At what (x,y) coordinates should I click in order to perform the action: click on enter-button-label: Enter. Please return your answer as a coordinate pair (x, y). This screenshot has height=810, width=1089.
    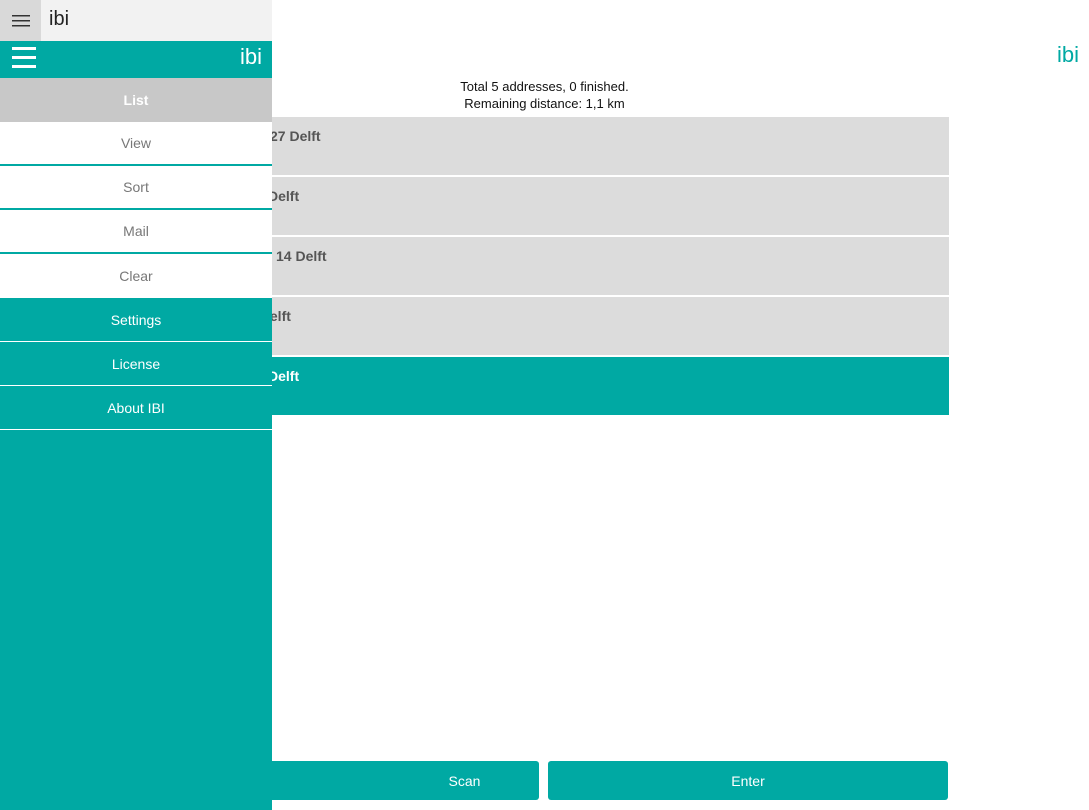
    Looking at the image, I should click on (748, 780).